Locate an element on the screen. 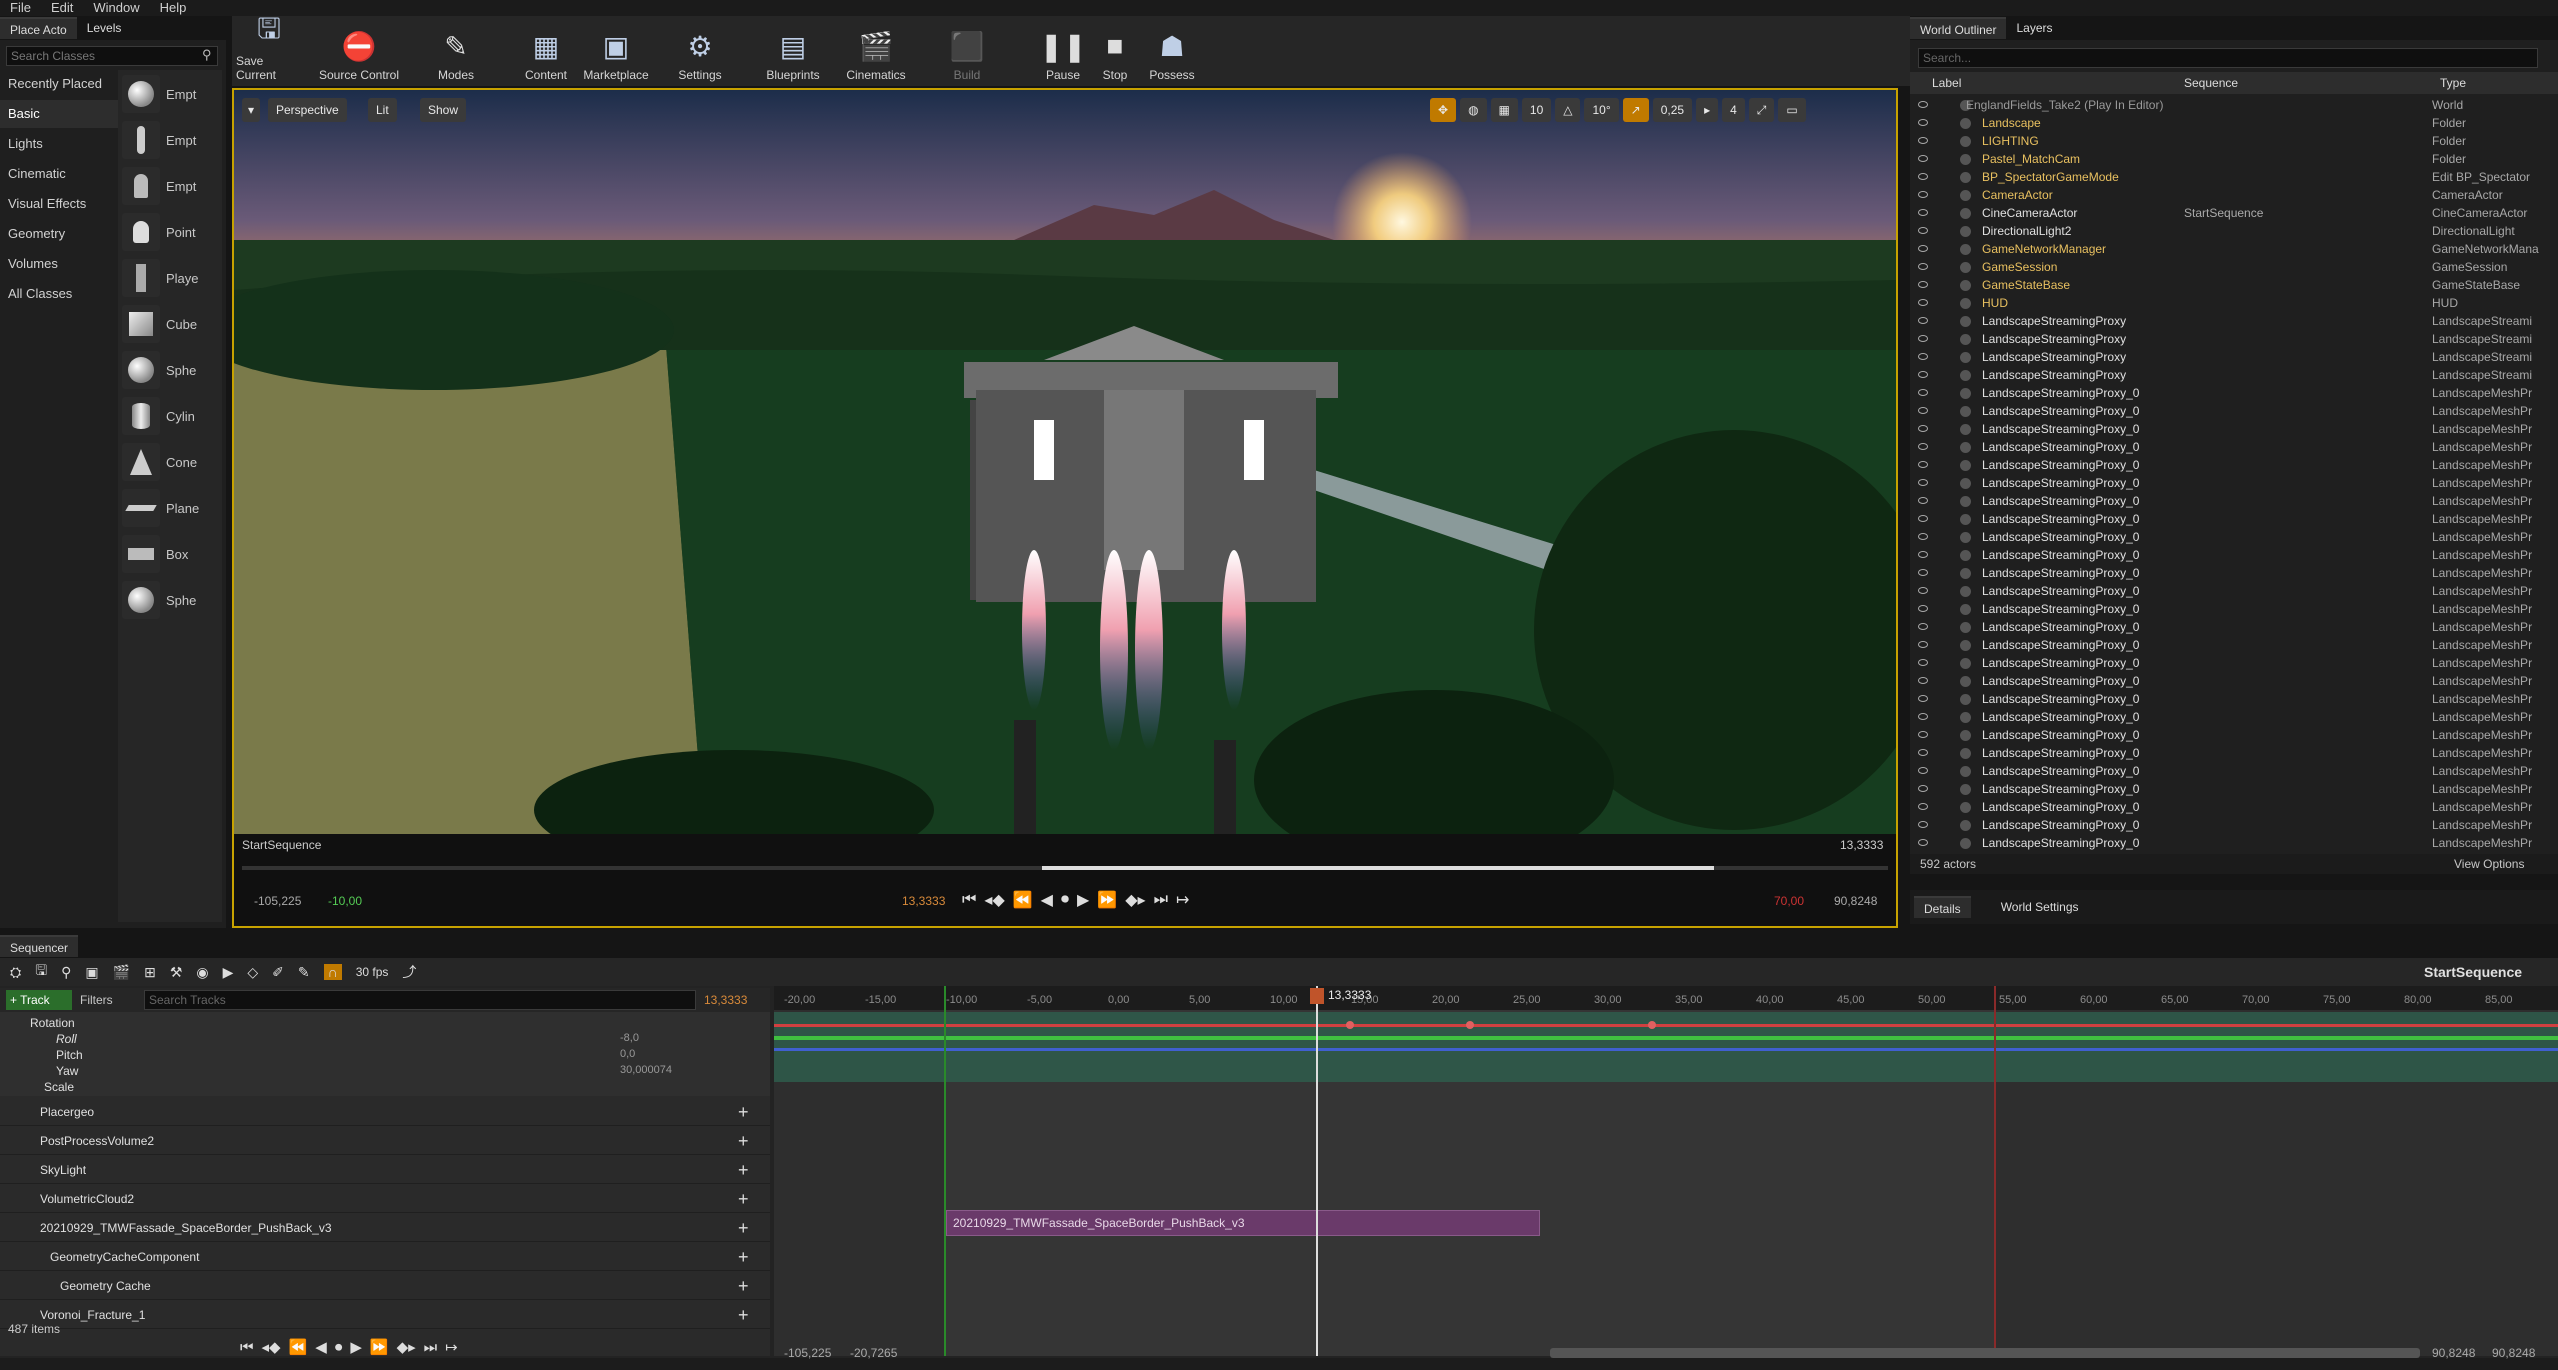 This screenshot has height=1370, width=2558. tab-world-settings: World Settings is located at coordinates (2040, 907).